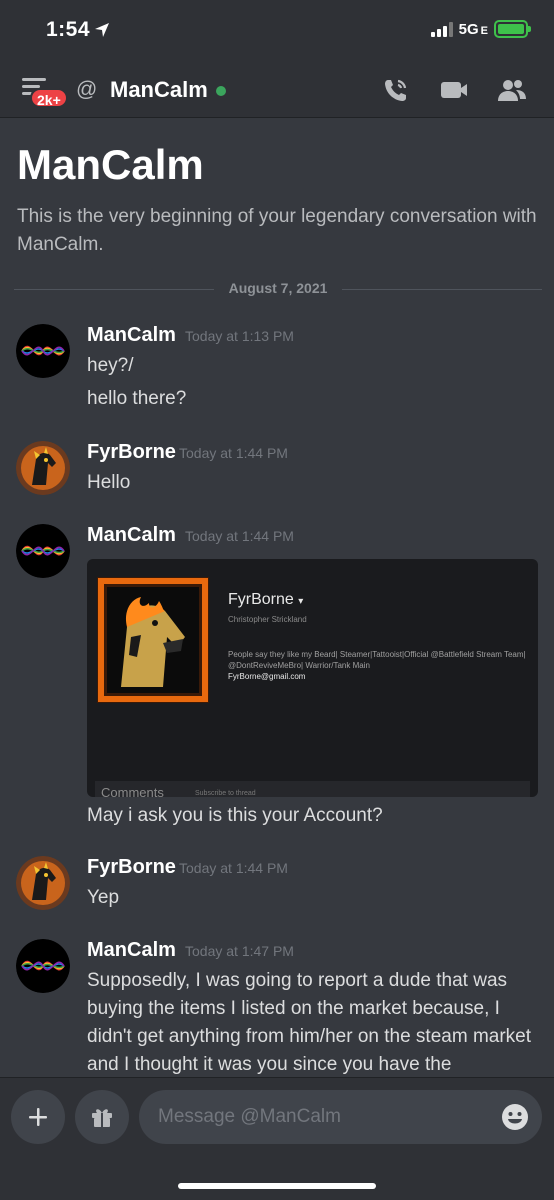 The width and height of the screenshot is (554, 1200). I want to click on embed-comments-label: Comments, so click(132, 791).